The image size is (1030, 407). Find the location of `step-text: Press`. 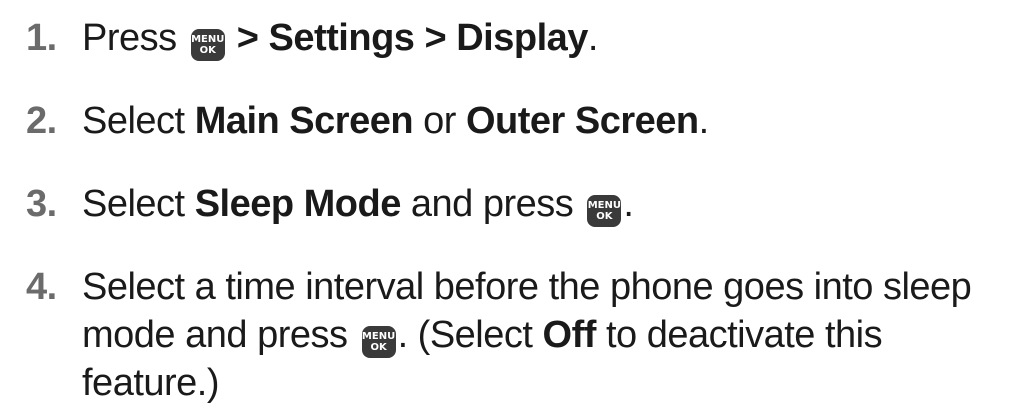

step-text: Press is located at coordinates (129, 38).